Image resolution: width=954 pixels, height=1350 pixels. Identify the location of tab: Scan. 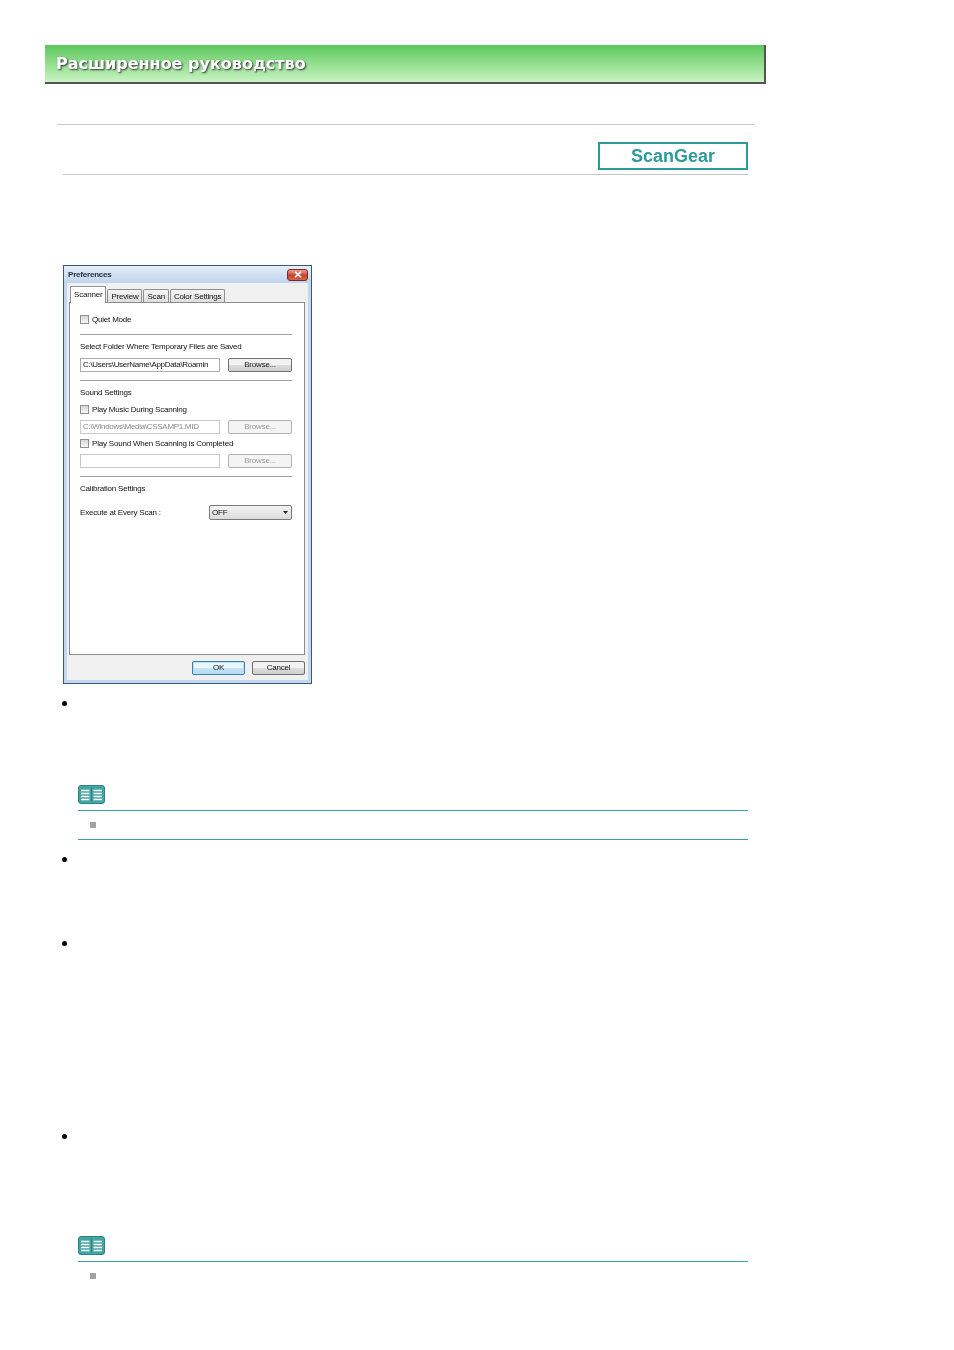
(156, 295).